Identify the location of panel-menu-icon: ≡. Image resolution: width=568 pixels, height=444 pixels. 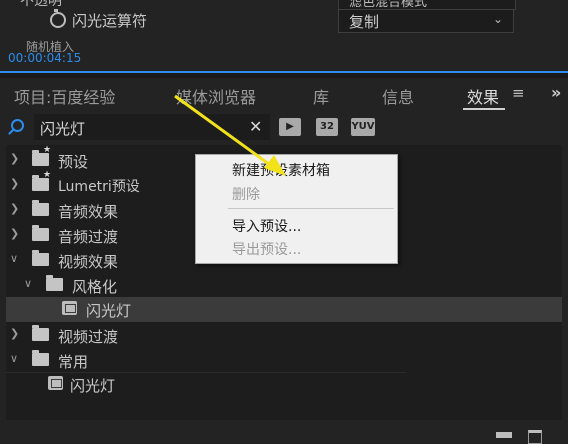
(518, 93).